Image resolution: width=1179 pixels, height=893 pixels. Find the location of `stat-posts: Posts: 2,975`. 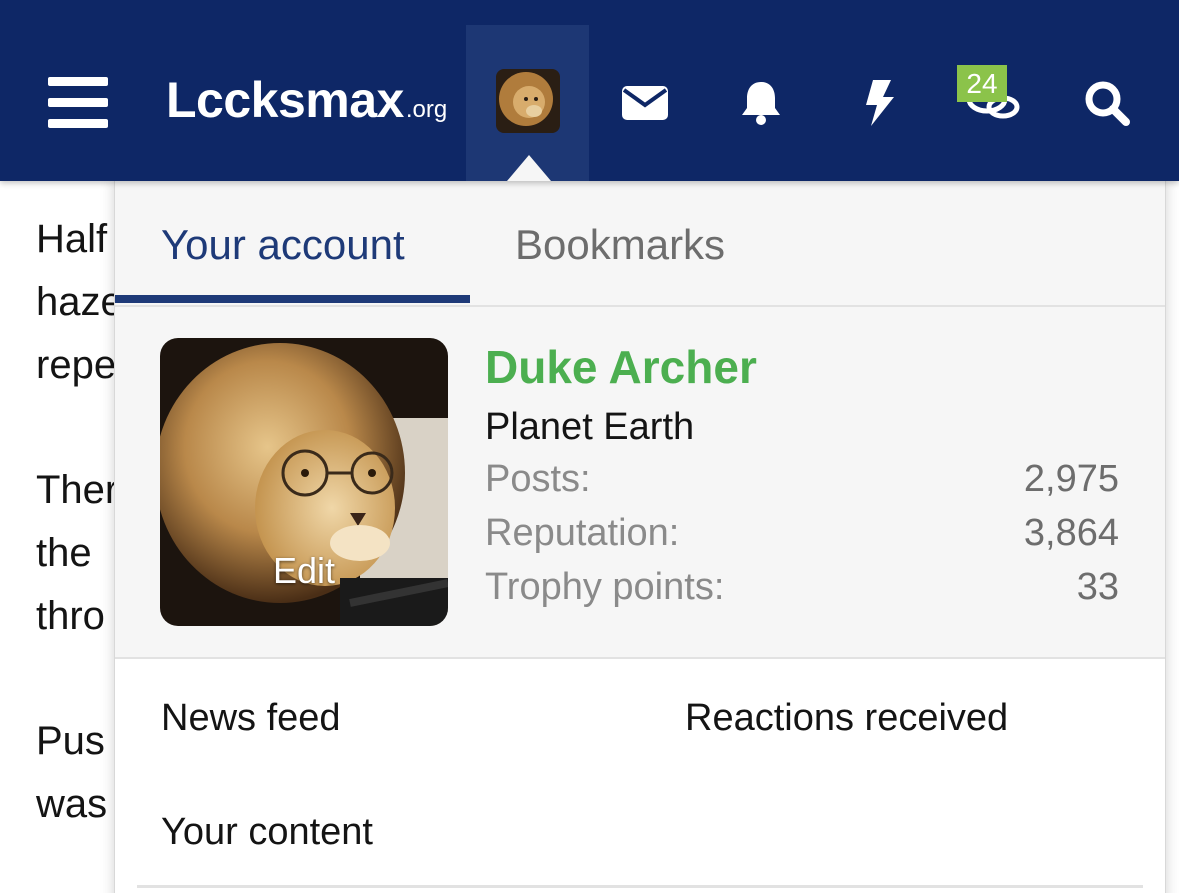

stat-posts: Posts: 2,975 is located at coordinates (802, 479).